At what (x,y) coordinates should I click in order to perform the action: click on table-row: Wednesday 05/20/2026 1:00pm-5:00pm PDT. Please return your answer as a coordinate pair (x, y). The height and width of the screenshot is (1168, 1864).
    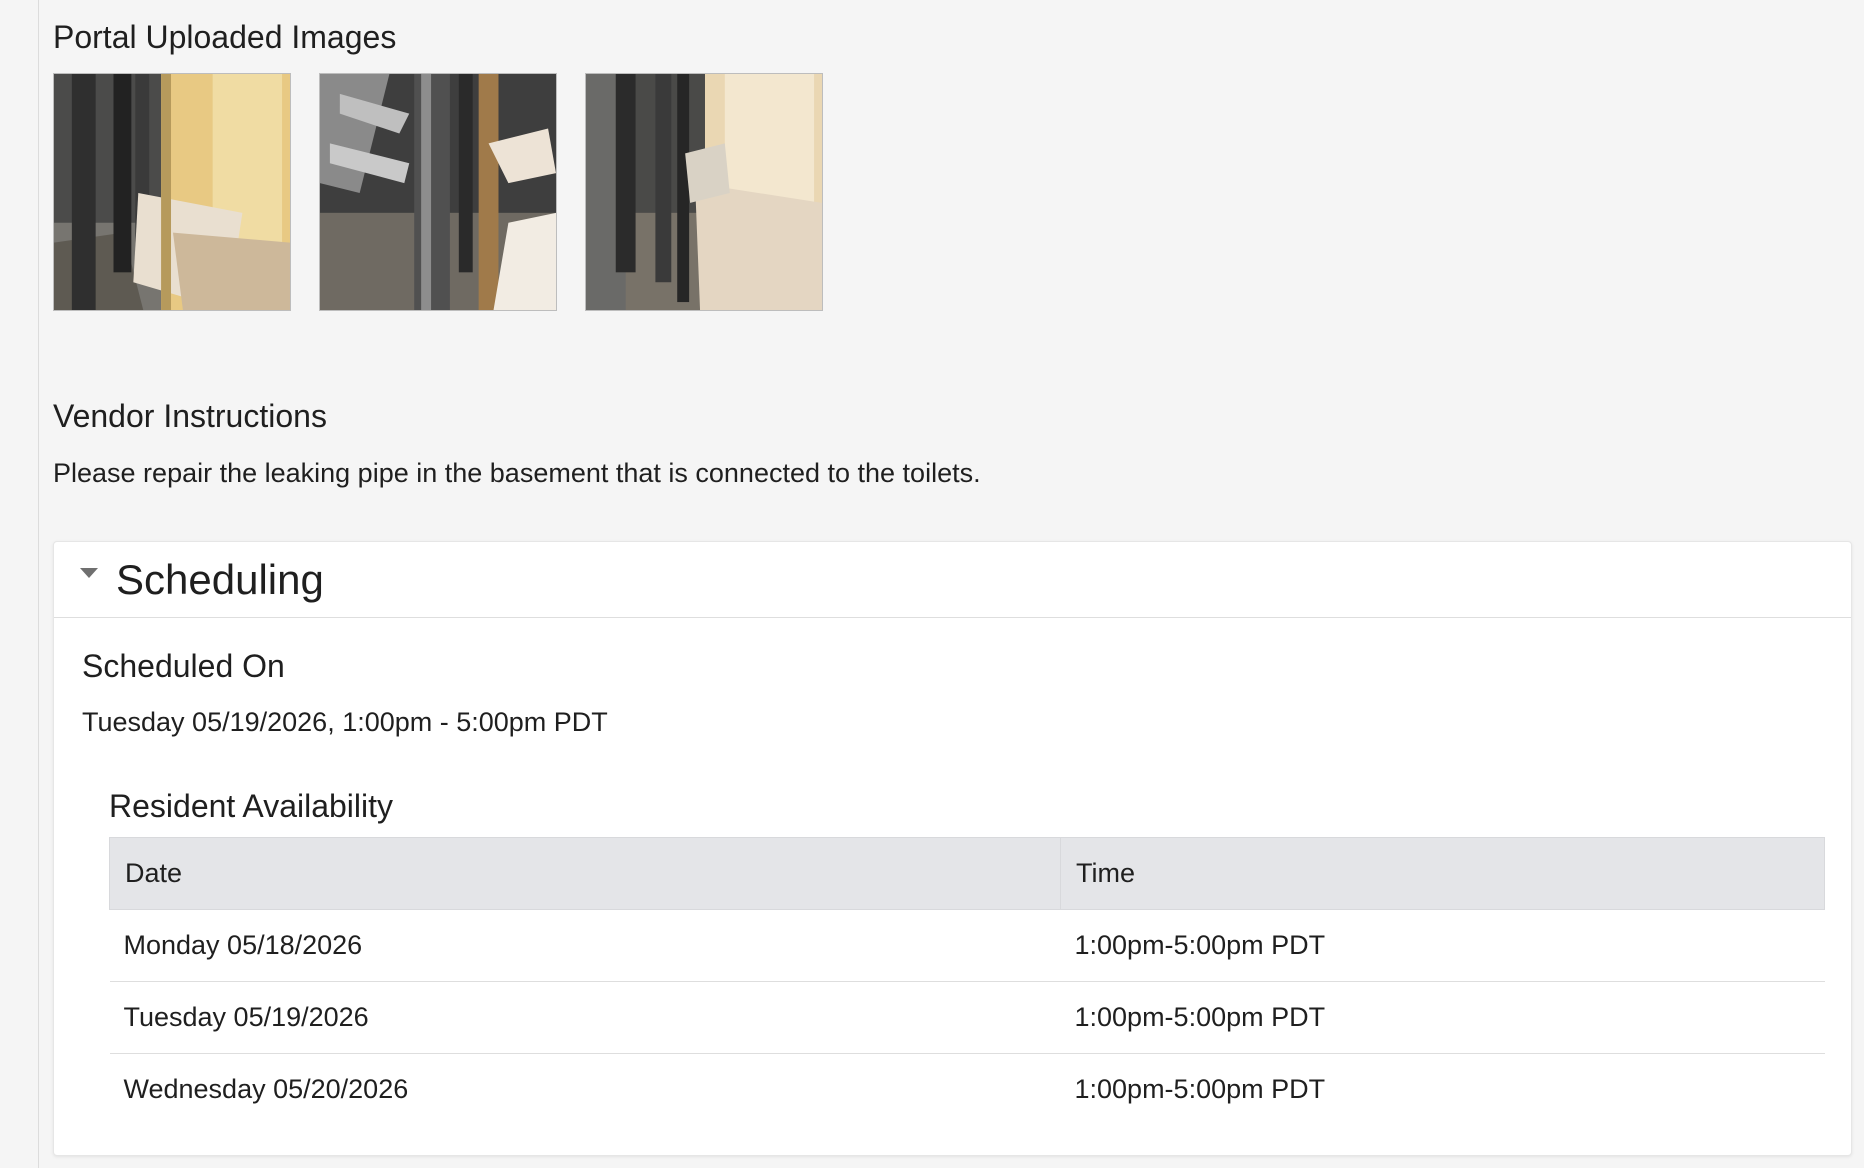
    Looking at the image, I should click on (967, 1090).